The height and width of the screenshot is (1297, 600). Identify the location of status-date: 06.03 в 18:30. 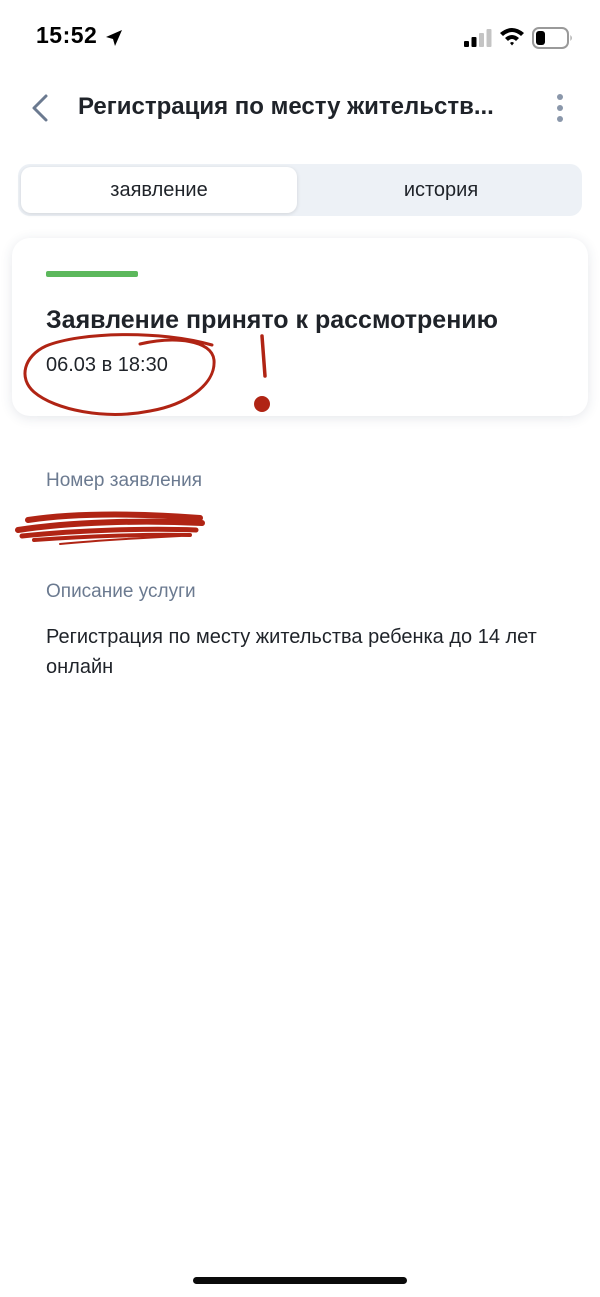
(107, 365).